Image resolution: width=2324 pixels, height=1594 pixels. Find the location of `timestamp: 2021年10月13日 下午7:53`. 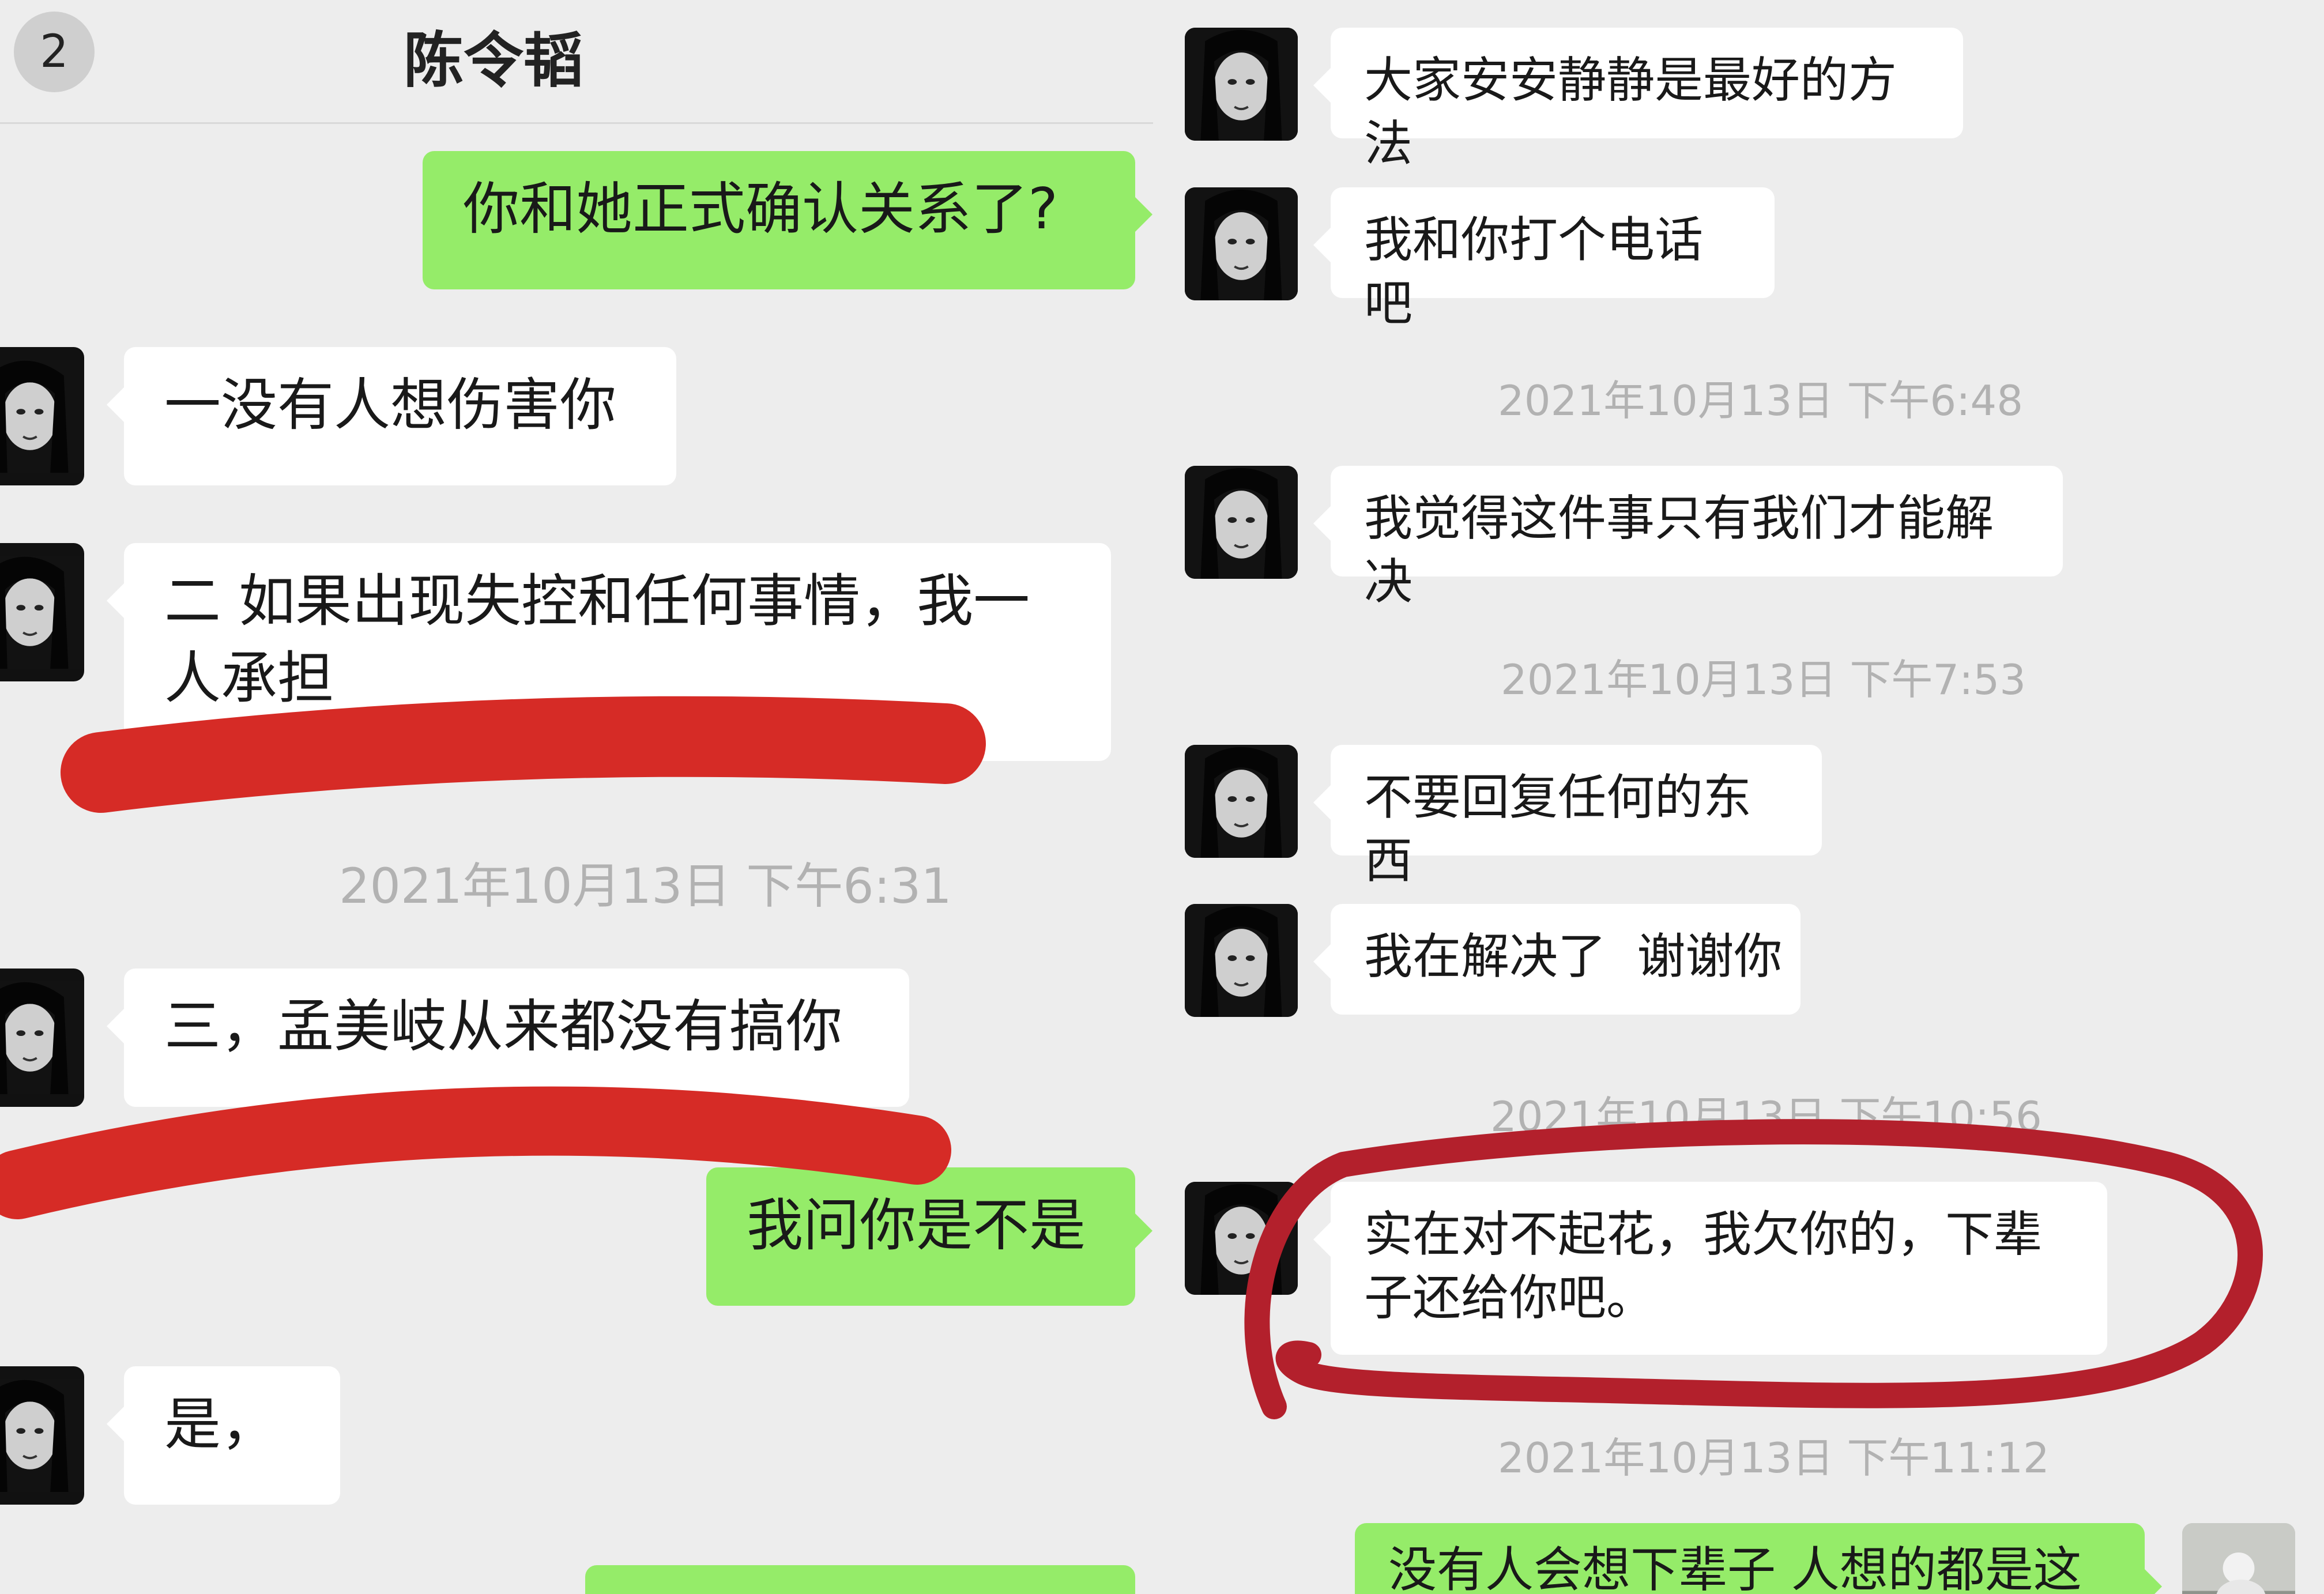

timestamp: 2021年10月13日 下午7:53 is located at coordinates (1764, 679).